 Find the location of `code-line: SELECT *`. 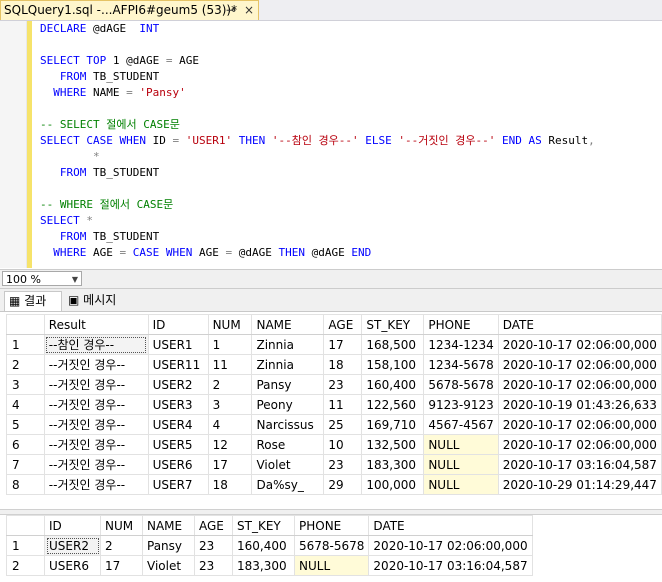

code-line: SELECT * is located at coordinates (317, 221).